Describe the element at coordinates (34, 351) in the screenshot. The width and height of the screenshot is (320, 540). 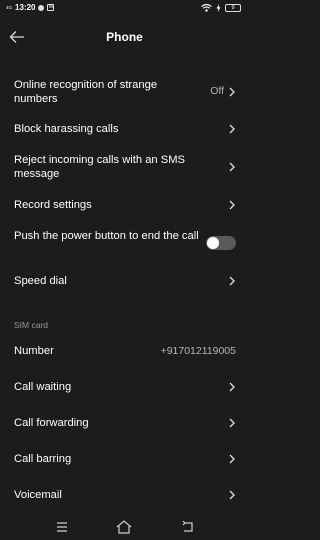
I see `setting-label: Number` at that location.